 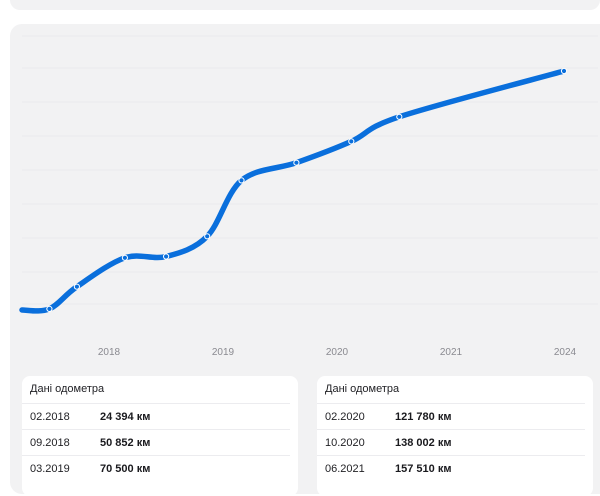 What do you see at coordinates (156, 468) in the screenshot?
I see `odometer-row: 03.2019 70 500 км` at bounding box center [156, 468].